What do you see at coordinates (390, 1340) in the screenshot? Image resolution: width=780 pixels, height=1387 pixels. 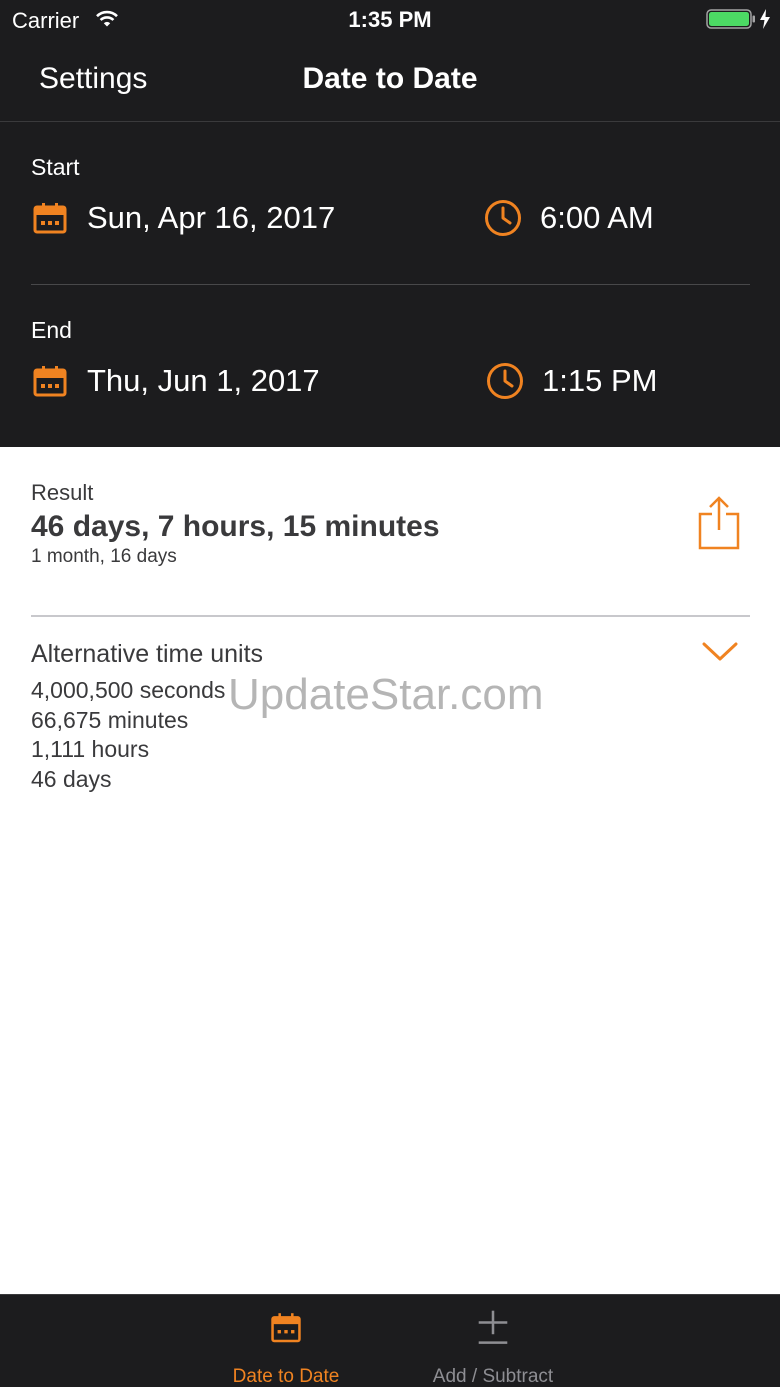 I see `tab-bar: Date to Date Add / Subtract` at bounding box center [390, 1340].